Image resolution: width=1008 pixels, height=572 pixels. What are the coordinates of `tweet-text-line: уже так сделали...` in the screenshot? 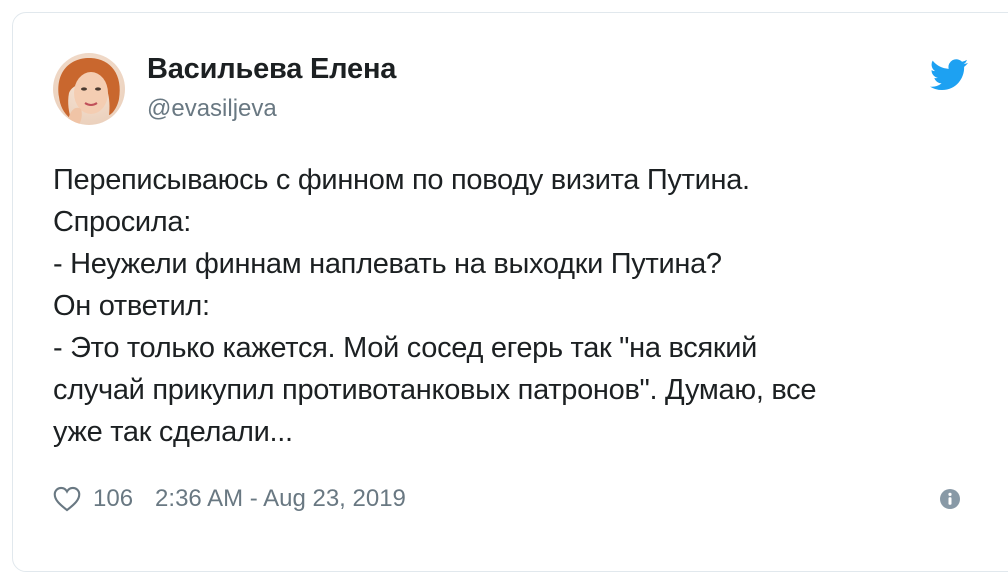 It's located at (173, 432).